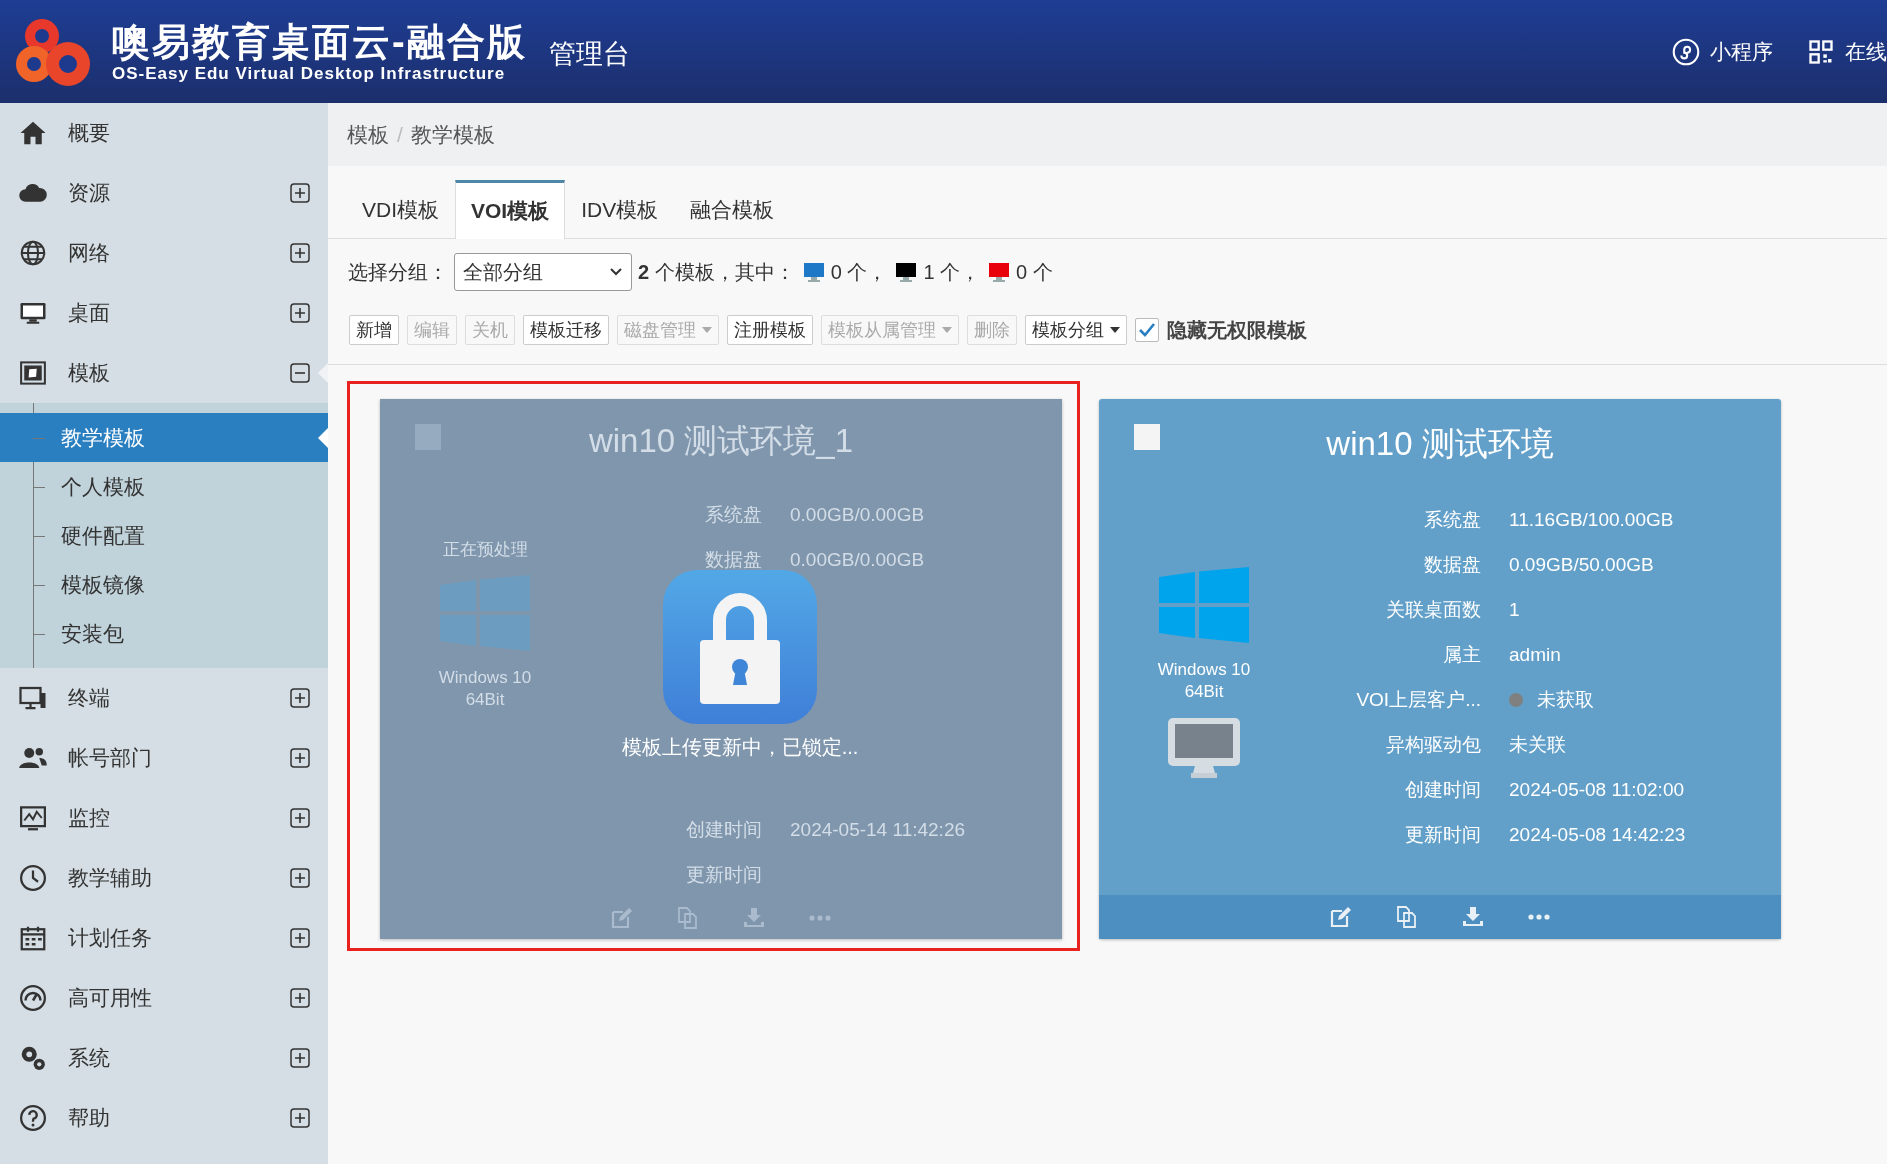  Describe the element at coordinates (33, 253) in the screenshot. I see `globe-icon` at that location.